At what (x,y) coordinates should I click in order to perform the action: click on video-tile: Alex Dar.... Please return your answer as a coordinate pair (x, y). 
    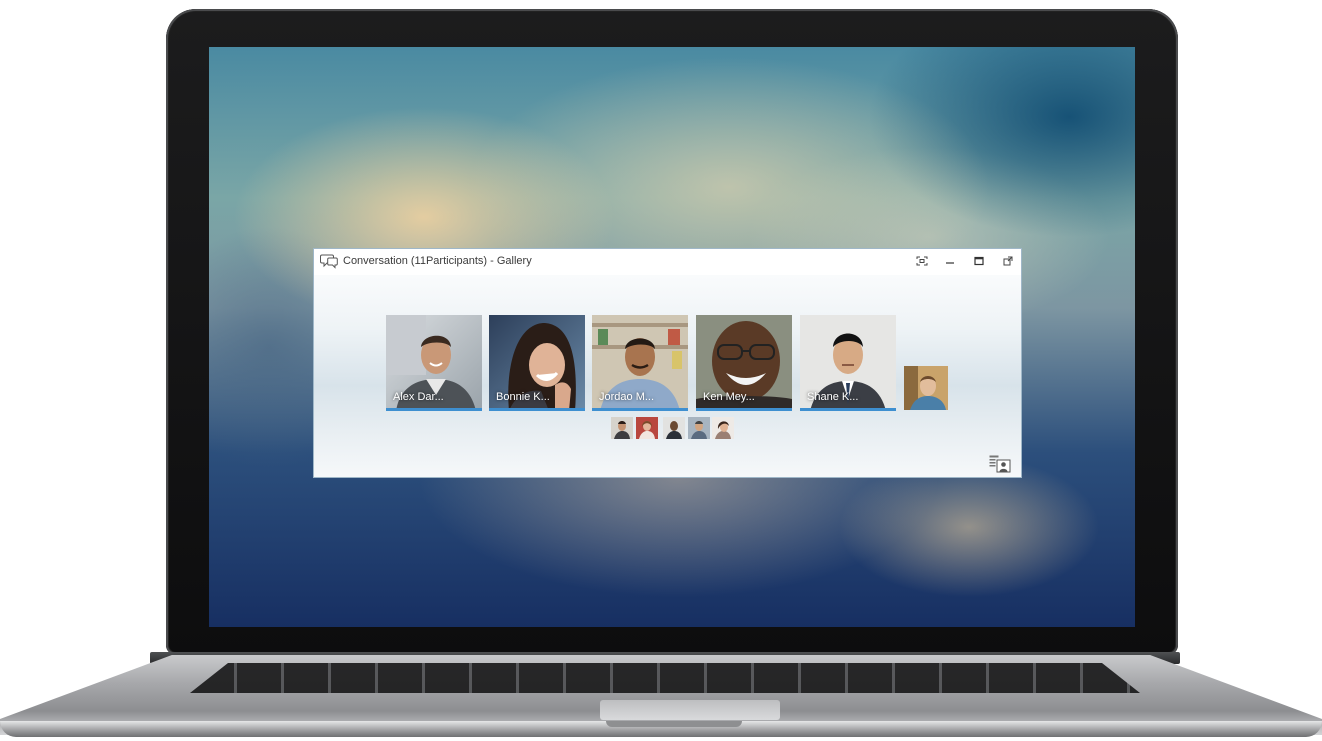
    Looking at the image, I should click on (434, 363).